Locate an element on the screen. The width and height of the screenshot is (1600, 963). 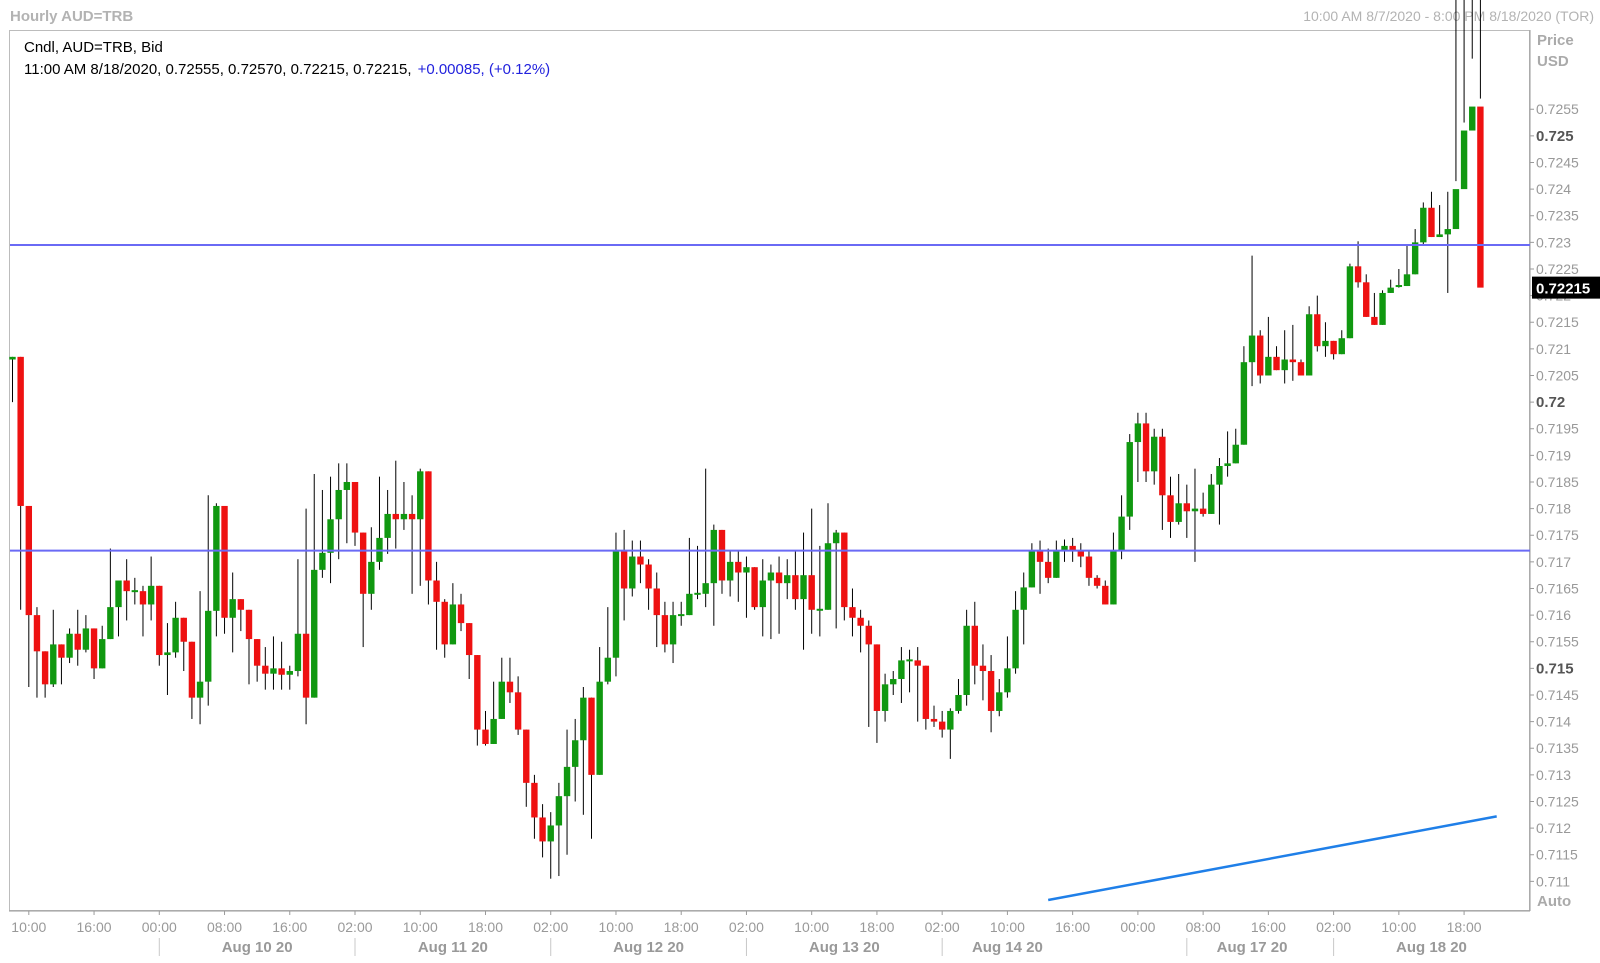
y-tick-label: 0.7255 is located at coordinates (1557, 109).